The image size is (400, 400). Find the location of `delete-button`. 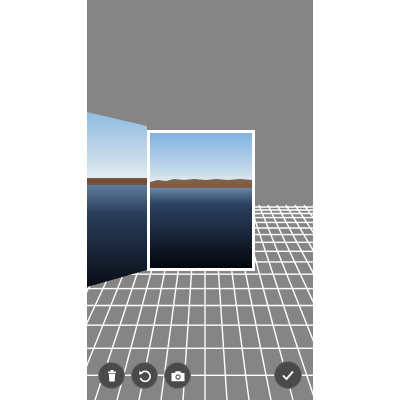

delete-button is located at coordinates (111, 375).